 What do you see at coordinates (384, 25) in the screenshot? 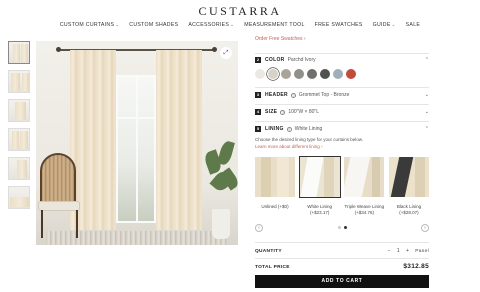
I see `nav-guide: GUIDE ⌄` at bounding box center [384, 25].